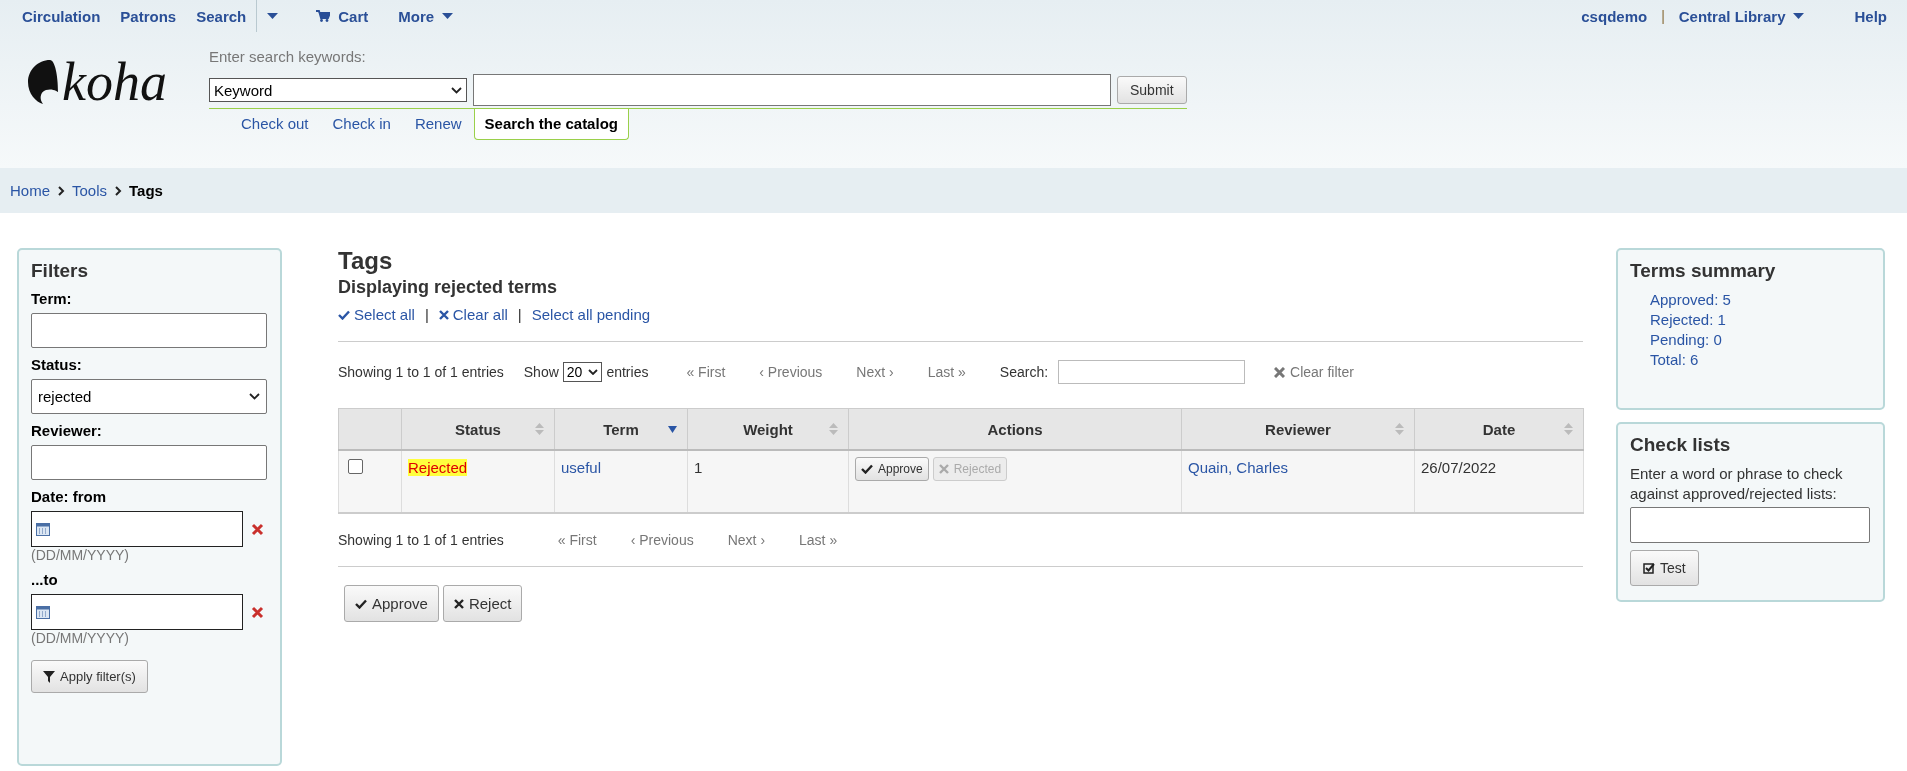 Image resolution: width=1907 pixels, height=771 pixels. What do you see at coordinates (67, 430) in the screenshot?
I see `field-label: Reviewer:` at bounding box center [67, 430].